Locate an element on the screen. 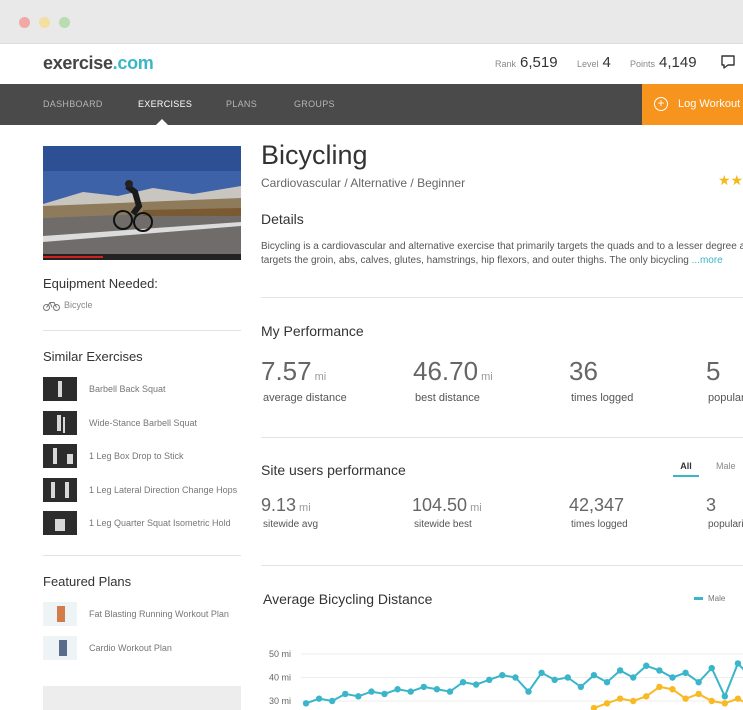 This screenshot has height=710, width=743. similar-exercise-label: 1 Leg Quarter Squat Isometric Hold is located at coordinates (160, 523).